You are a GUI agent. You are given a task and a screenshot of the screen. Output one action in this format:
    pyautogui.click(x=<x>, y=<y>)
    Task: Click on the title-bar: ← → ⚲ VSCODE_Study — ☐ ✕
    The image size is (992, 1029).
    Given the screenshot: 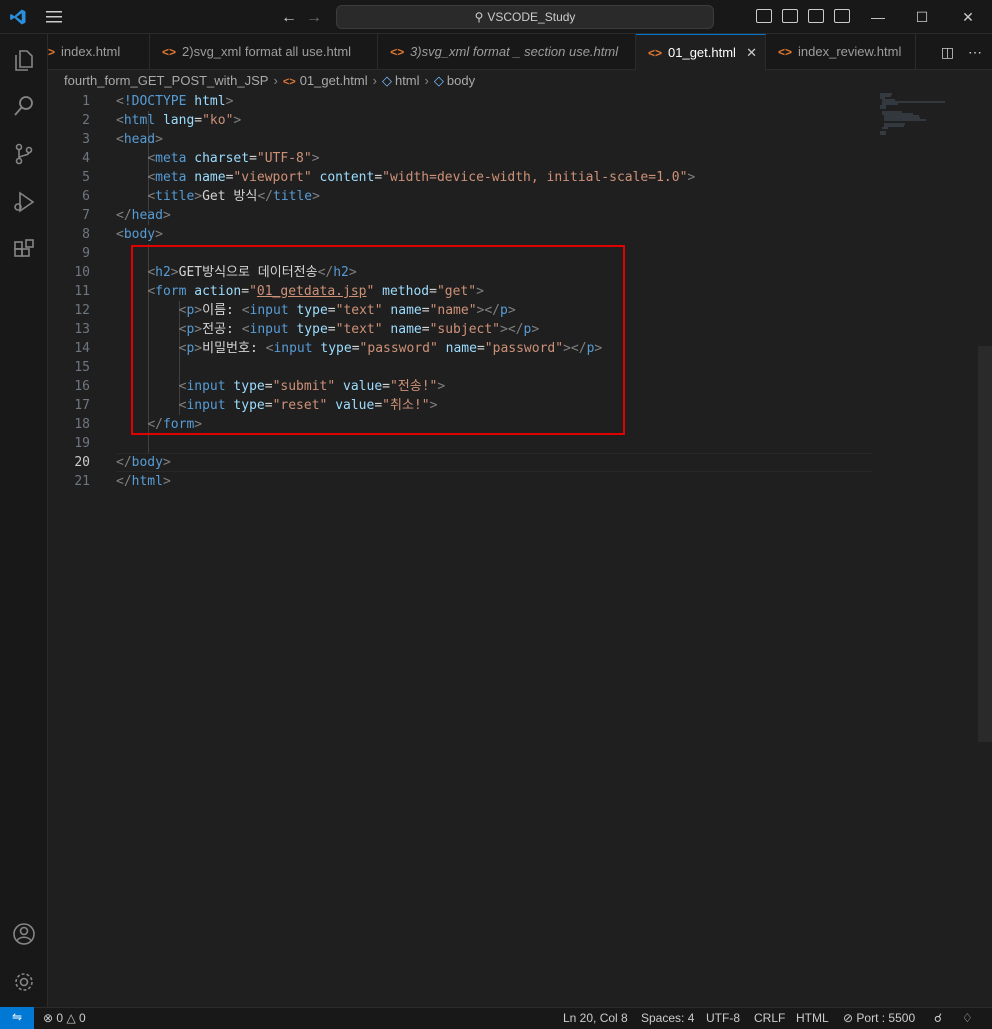 What is the action you would take?
    pyautogui.click(x=496, y=17)
    